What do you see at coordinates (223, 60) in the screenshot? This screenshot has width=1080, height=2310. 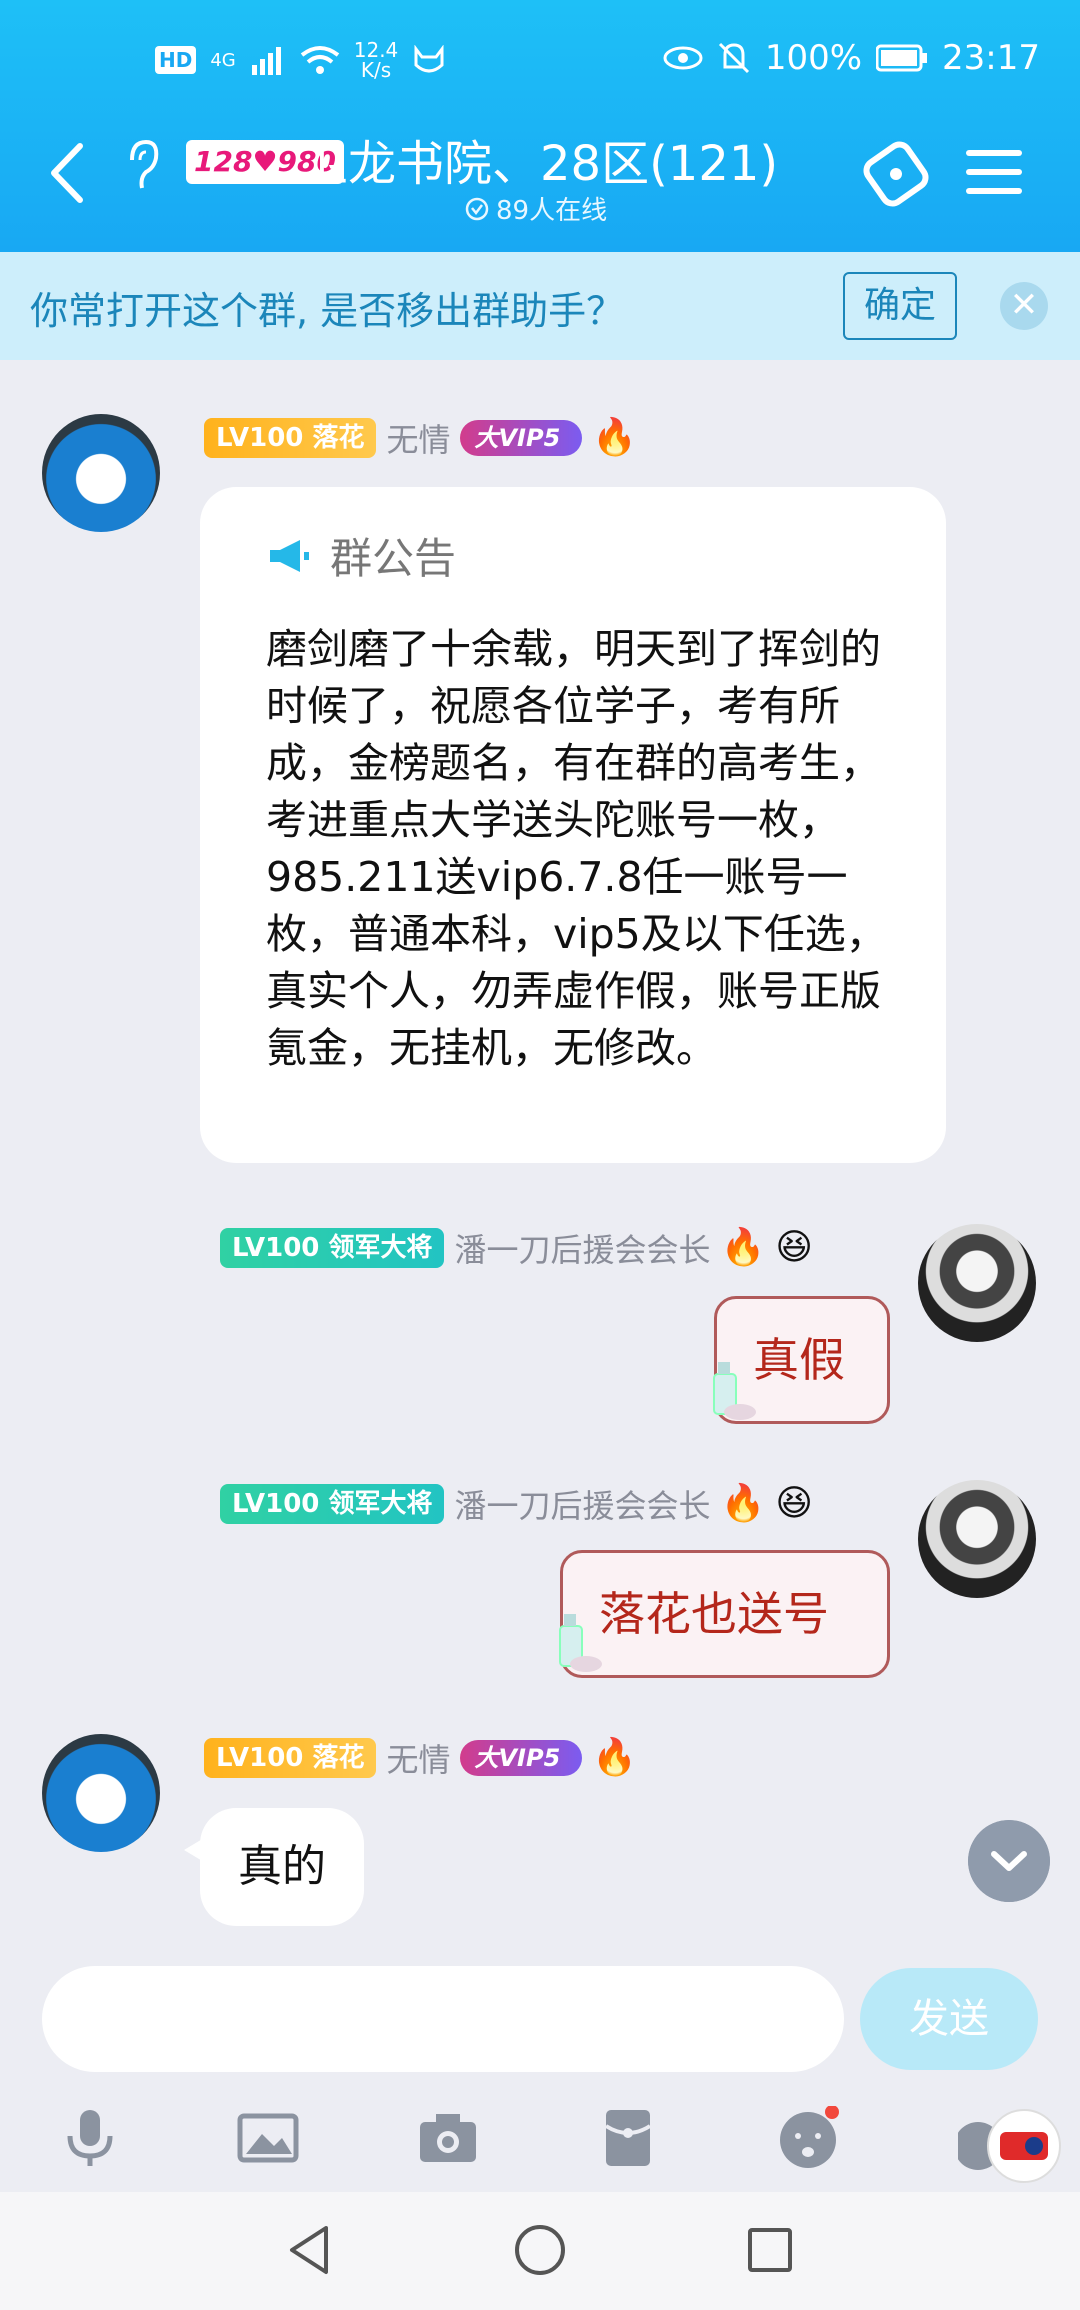 I see `network-label: 4G` at bounding box center [223, 60].